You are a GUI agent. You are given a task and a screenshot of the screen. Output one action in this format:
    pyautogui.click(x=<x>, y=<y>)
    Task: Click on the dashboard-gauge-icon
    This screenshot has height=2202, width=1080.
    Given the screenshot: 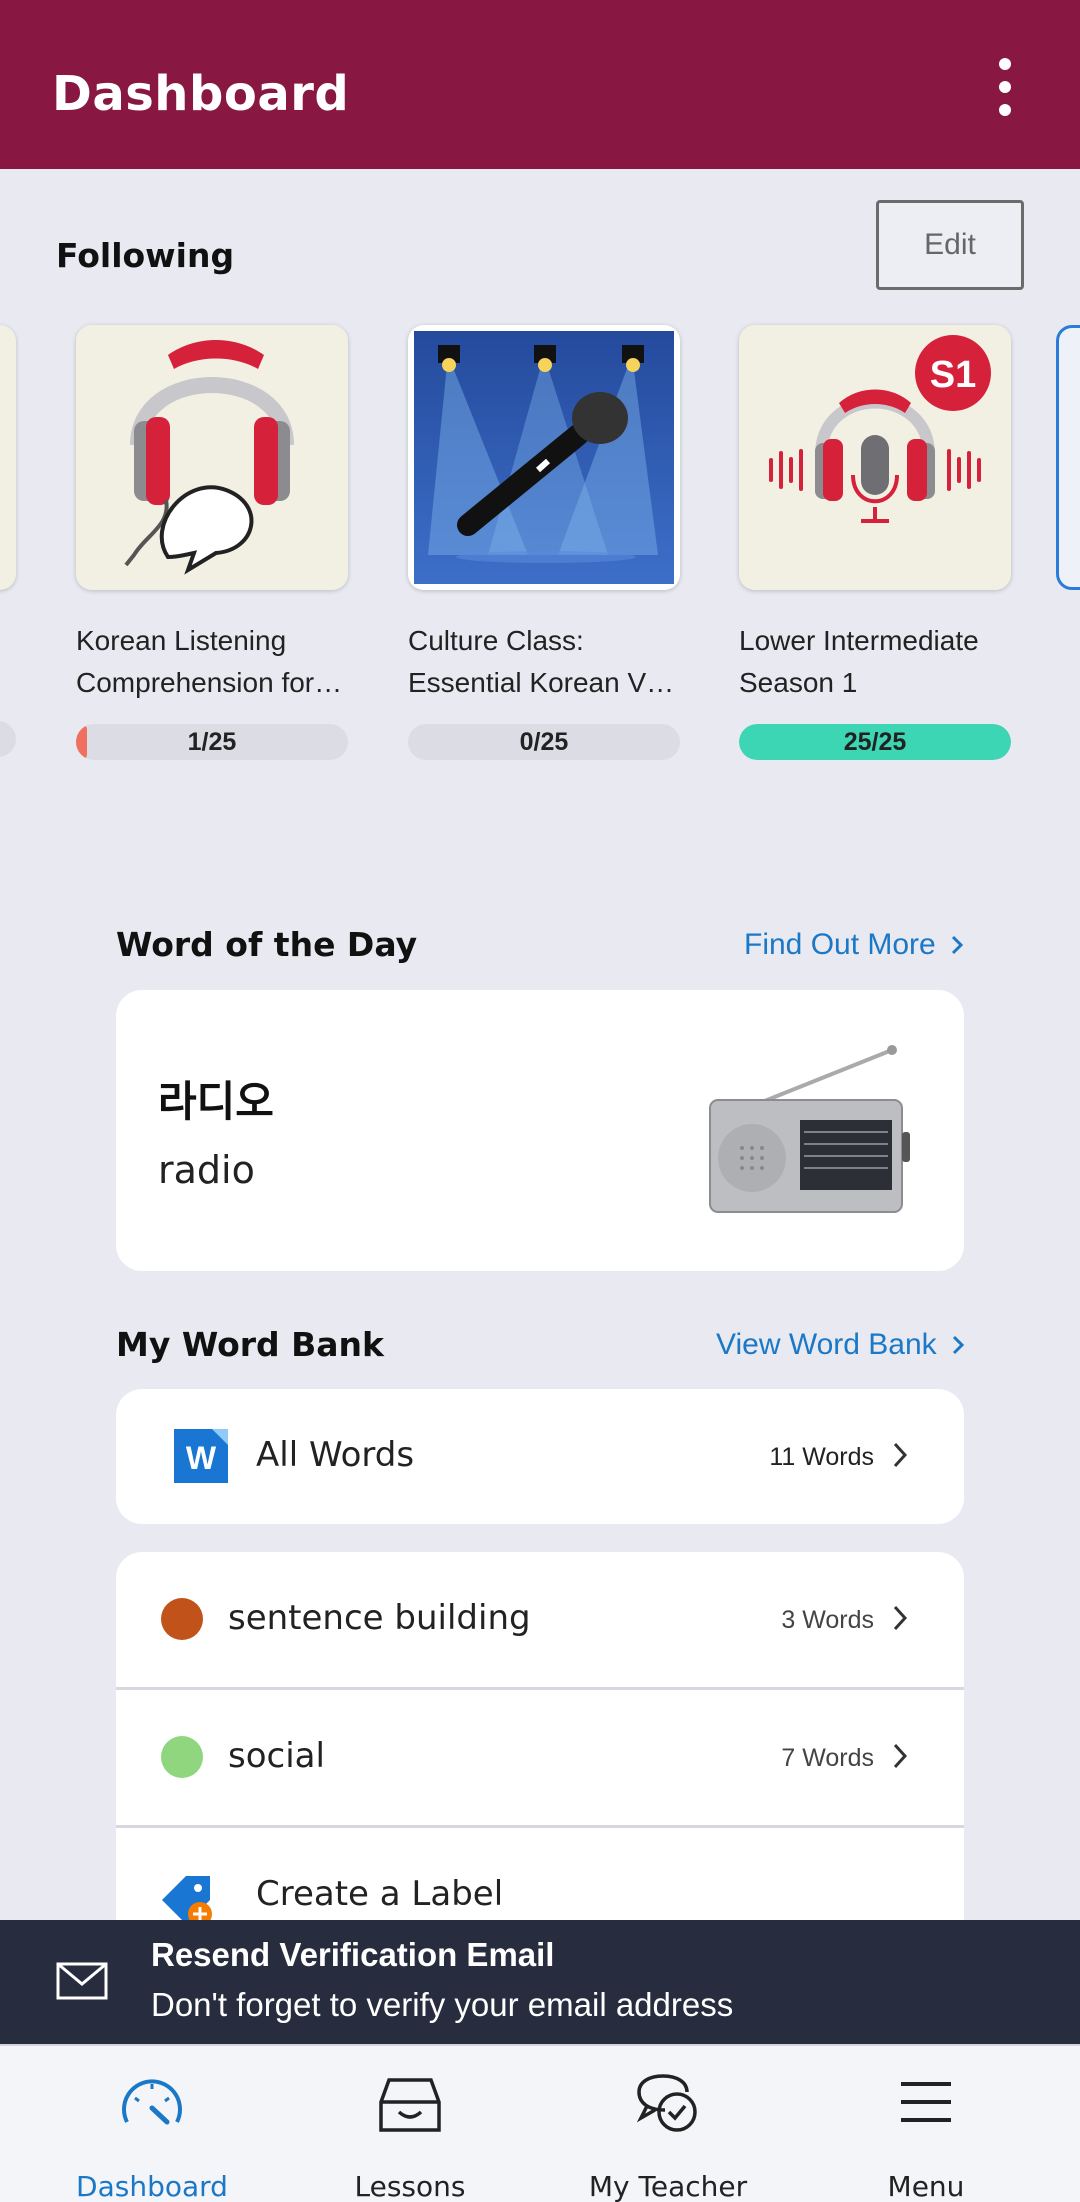 What is the action you would take?
    pyautogui.click(x=152, y=2102)
    